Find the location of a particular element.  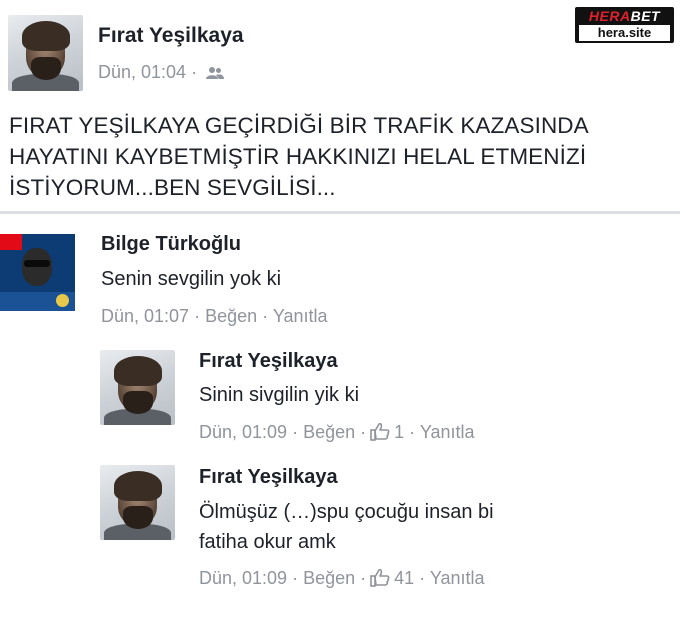

watermark-logo: HERABET hera.site is located at coordinates (624, 25).